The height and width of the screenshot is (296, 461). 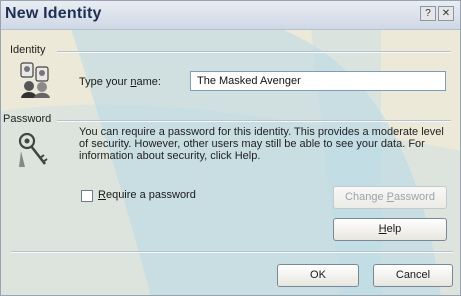 I want to click on dialog-title: New Identity, so click(x=53, y=13).